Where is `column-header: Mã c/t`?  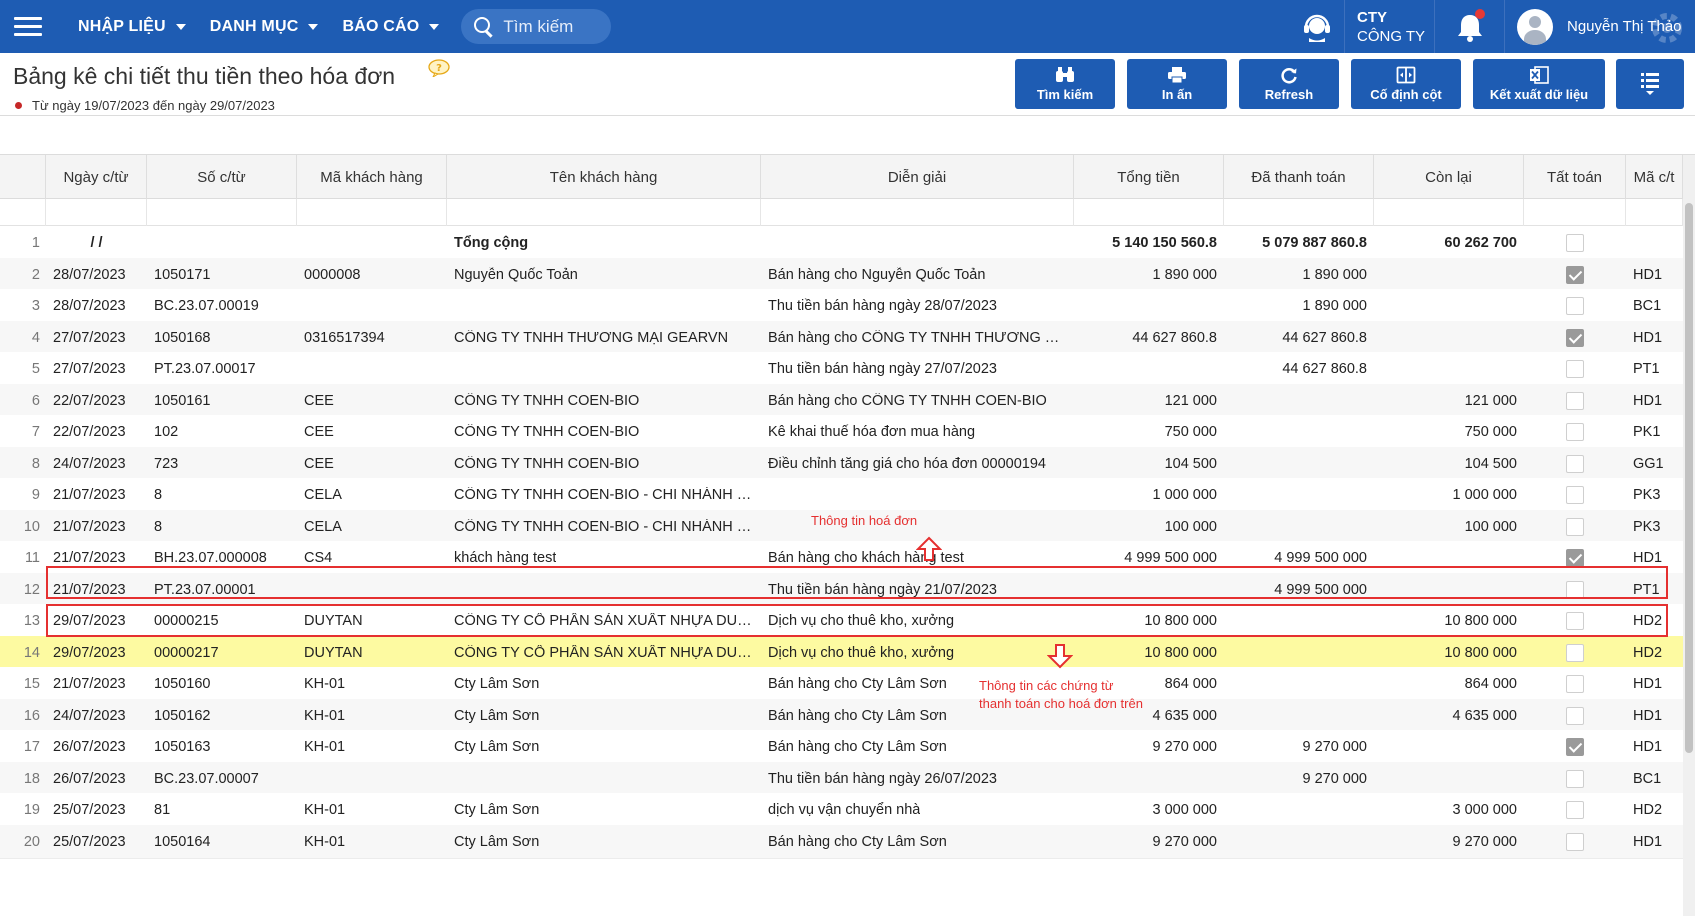
column-header: Mã c/t is located at coordinates (1654, 177).